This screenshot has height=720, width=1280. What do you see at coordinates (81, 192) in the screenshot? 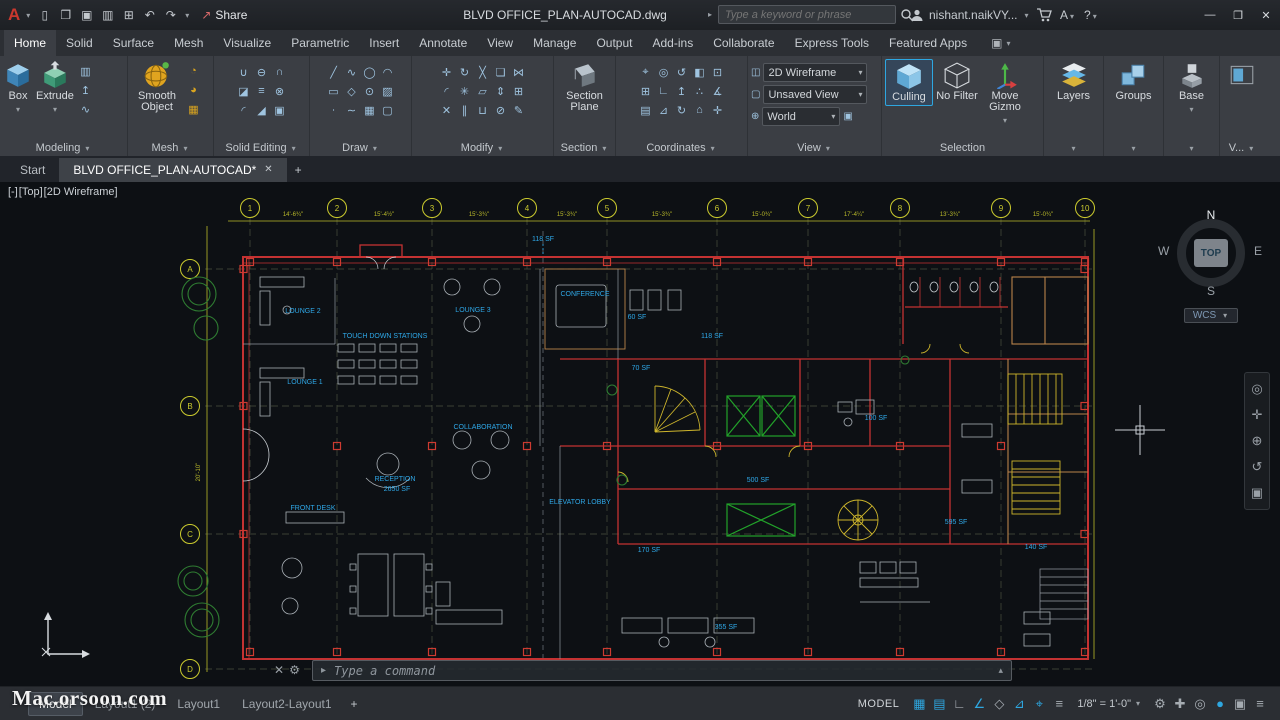
I see `viewport-visual-style-control: [2D Wireframe]` at bounding box center [81, 192].